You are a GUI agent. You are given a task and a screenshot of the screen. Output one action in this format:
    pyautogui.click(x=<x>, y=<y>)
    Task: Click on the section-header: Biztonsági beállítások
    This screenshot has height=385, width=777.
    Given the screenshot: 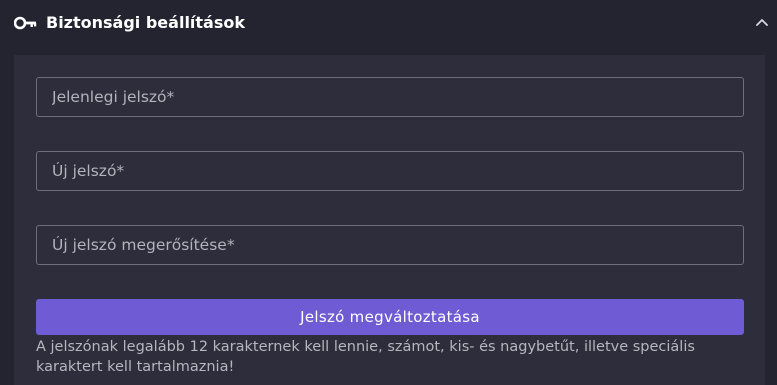 What is the action you would take?
    pyautogui.click(x=388, y=23)
    